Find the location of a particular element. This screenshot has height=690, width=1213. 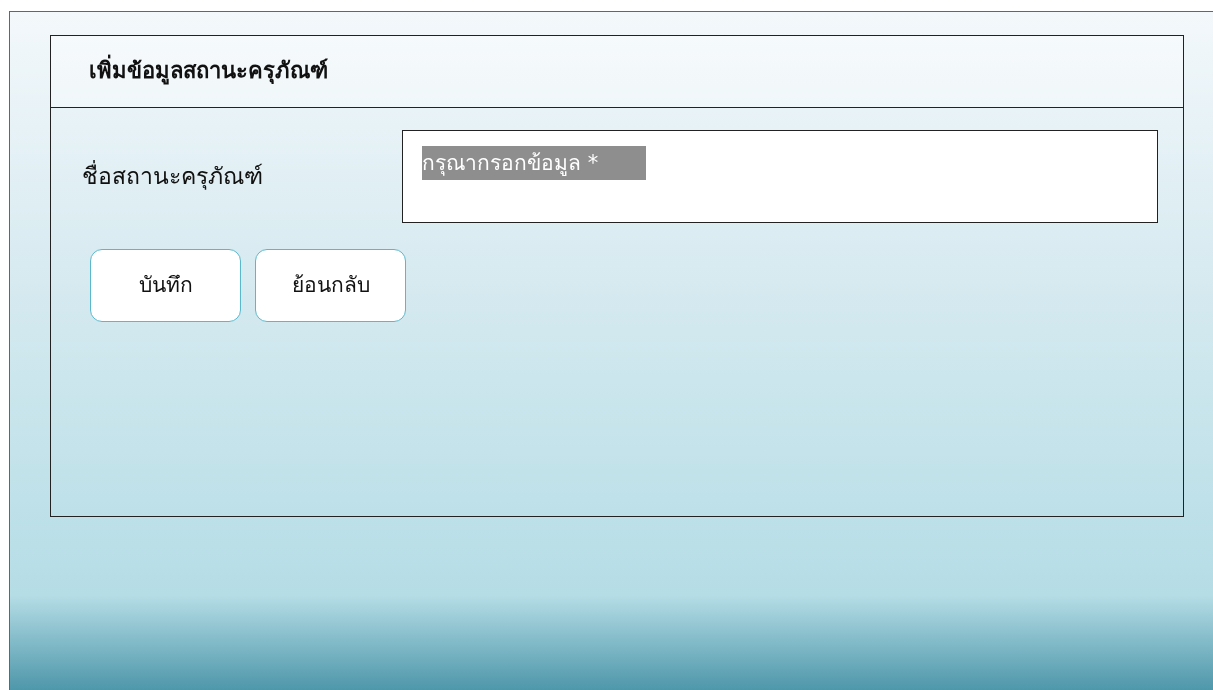

save-button: บันทึก is located at coordinates (165, 285).